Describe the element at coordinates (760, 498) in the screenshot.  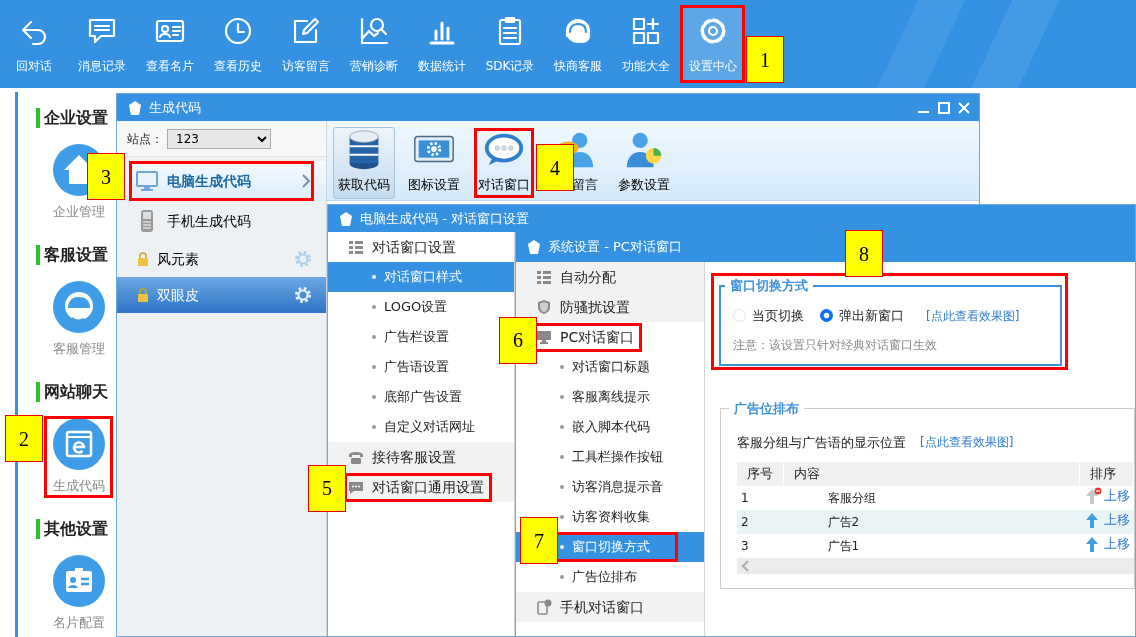
I see `table-cell: 1` at that location.